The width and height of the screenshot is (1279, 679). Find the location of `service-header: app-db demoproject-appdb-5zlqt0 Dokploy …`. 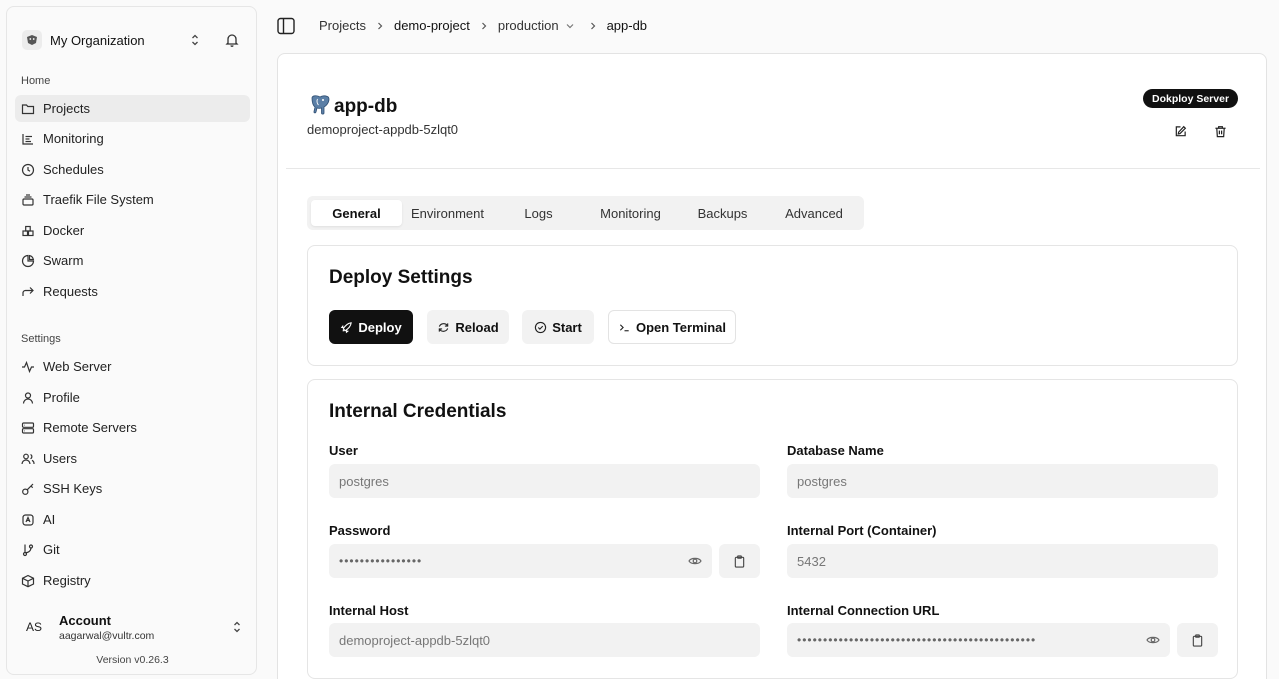

service-header: app-db demoproject-appdb-5zlqt0 Dokploy … is located at coordinates (773, 115).